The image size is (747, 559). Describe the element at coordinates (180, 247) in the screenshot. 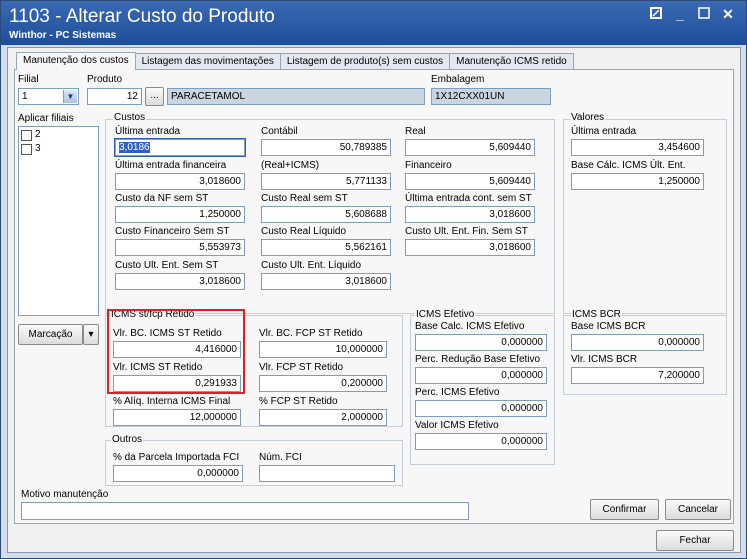

I see `fin-sem-st-input: 5,553973` at that location.